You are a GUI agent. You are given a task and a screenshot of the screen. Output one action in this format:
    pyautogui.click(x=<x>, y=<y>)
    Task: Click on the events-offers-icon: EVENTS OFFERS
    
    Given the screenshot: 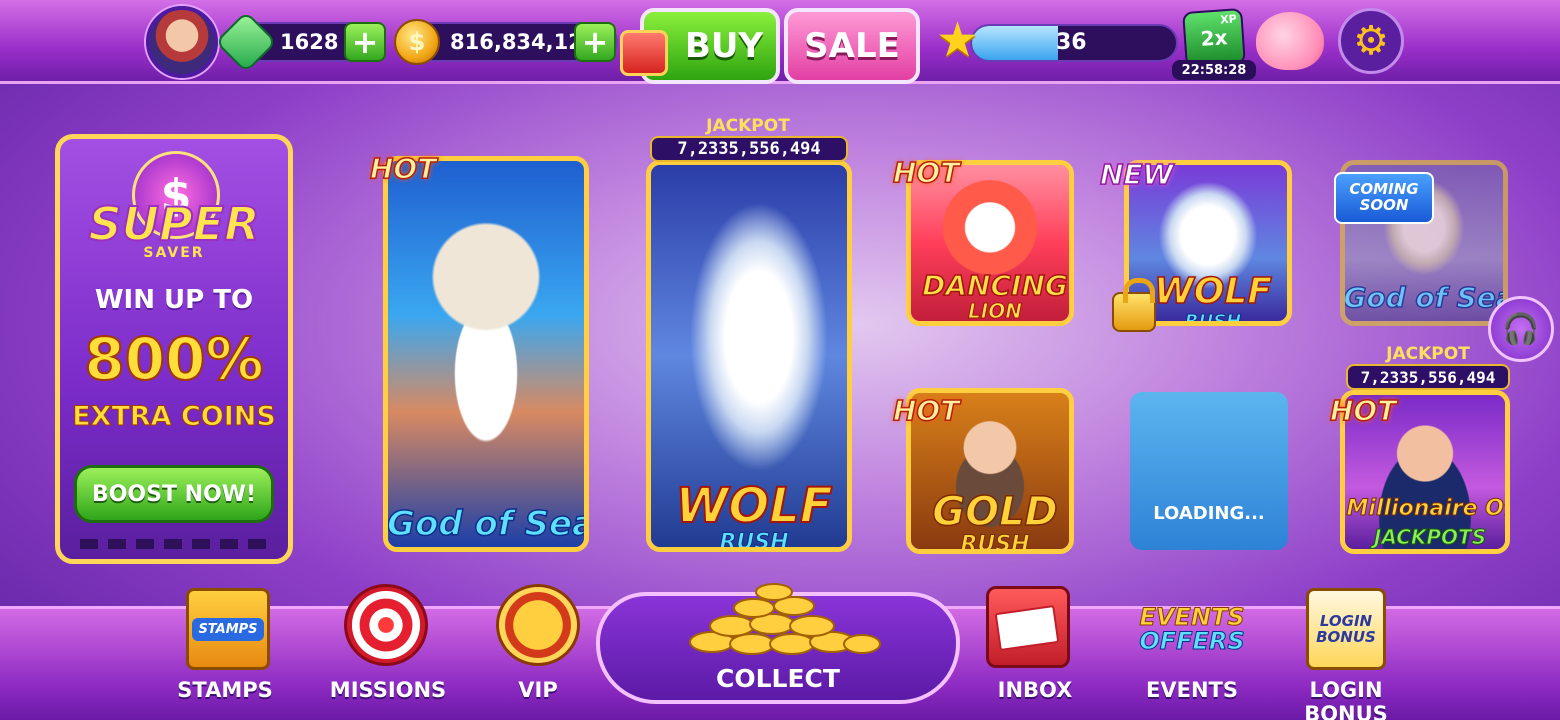 What is the action you would take?
    pyautogui.click(x=1192, y=629)
    